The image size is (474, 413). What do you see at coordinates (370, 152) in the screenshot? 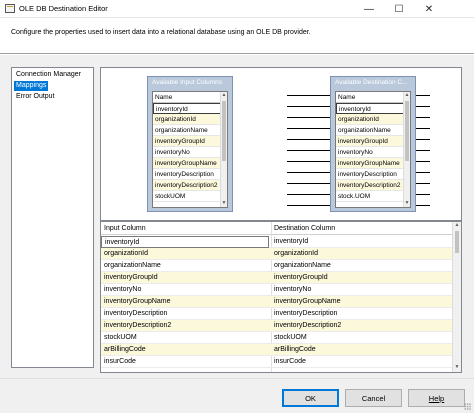
I see `destination-column-item: inventoryNo` at bounding box center [370, 152].